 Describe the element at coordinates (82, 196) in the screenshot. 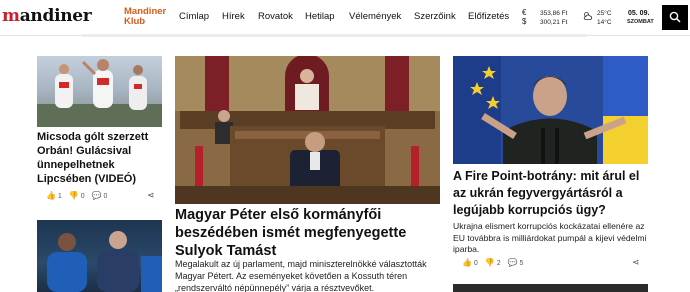

I see `dislike-count: 0` at that location.